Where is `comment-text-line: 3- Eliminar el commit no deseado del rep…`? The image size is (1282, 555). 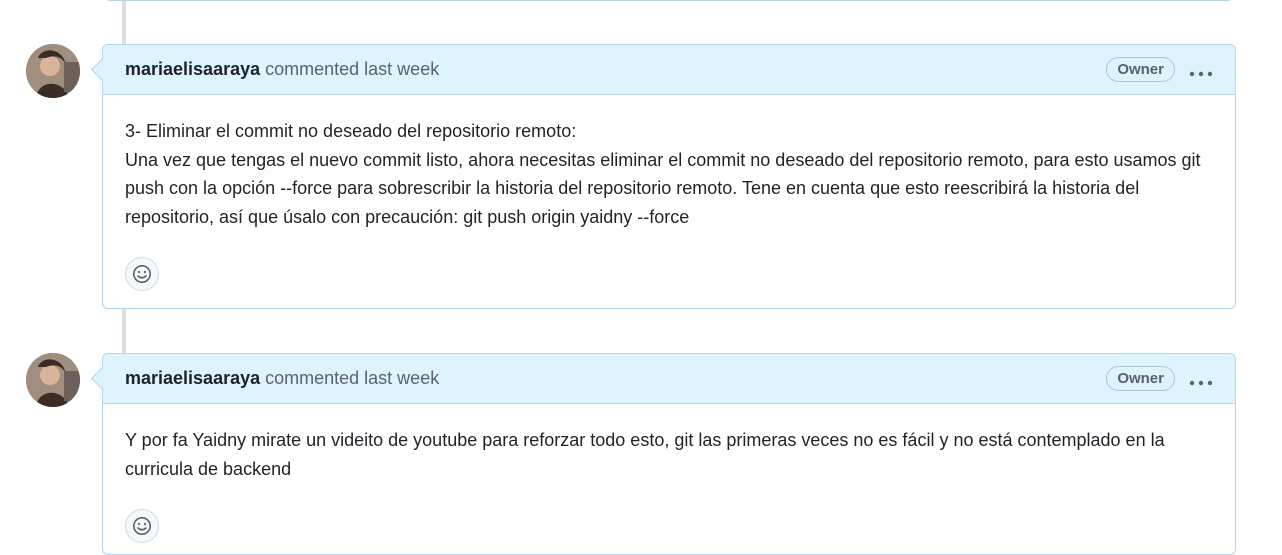 comment-text-line: 3- Eliminar el commit no deseado del rep… is located at coordinates (351, 131).